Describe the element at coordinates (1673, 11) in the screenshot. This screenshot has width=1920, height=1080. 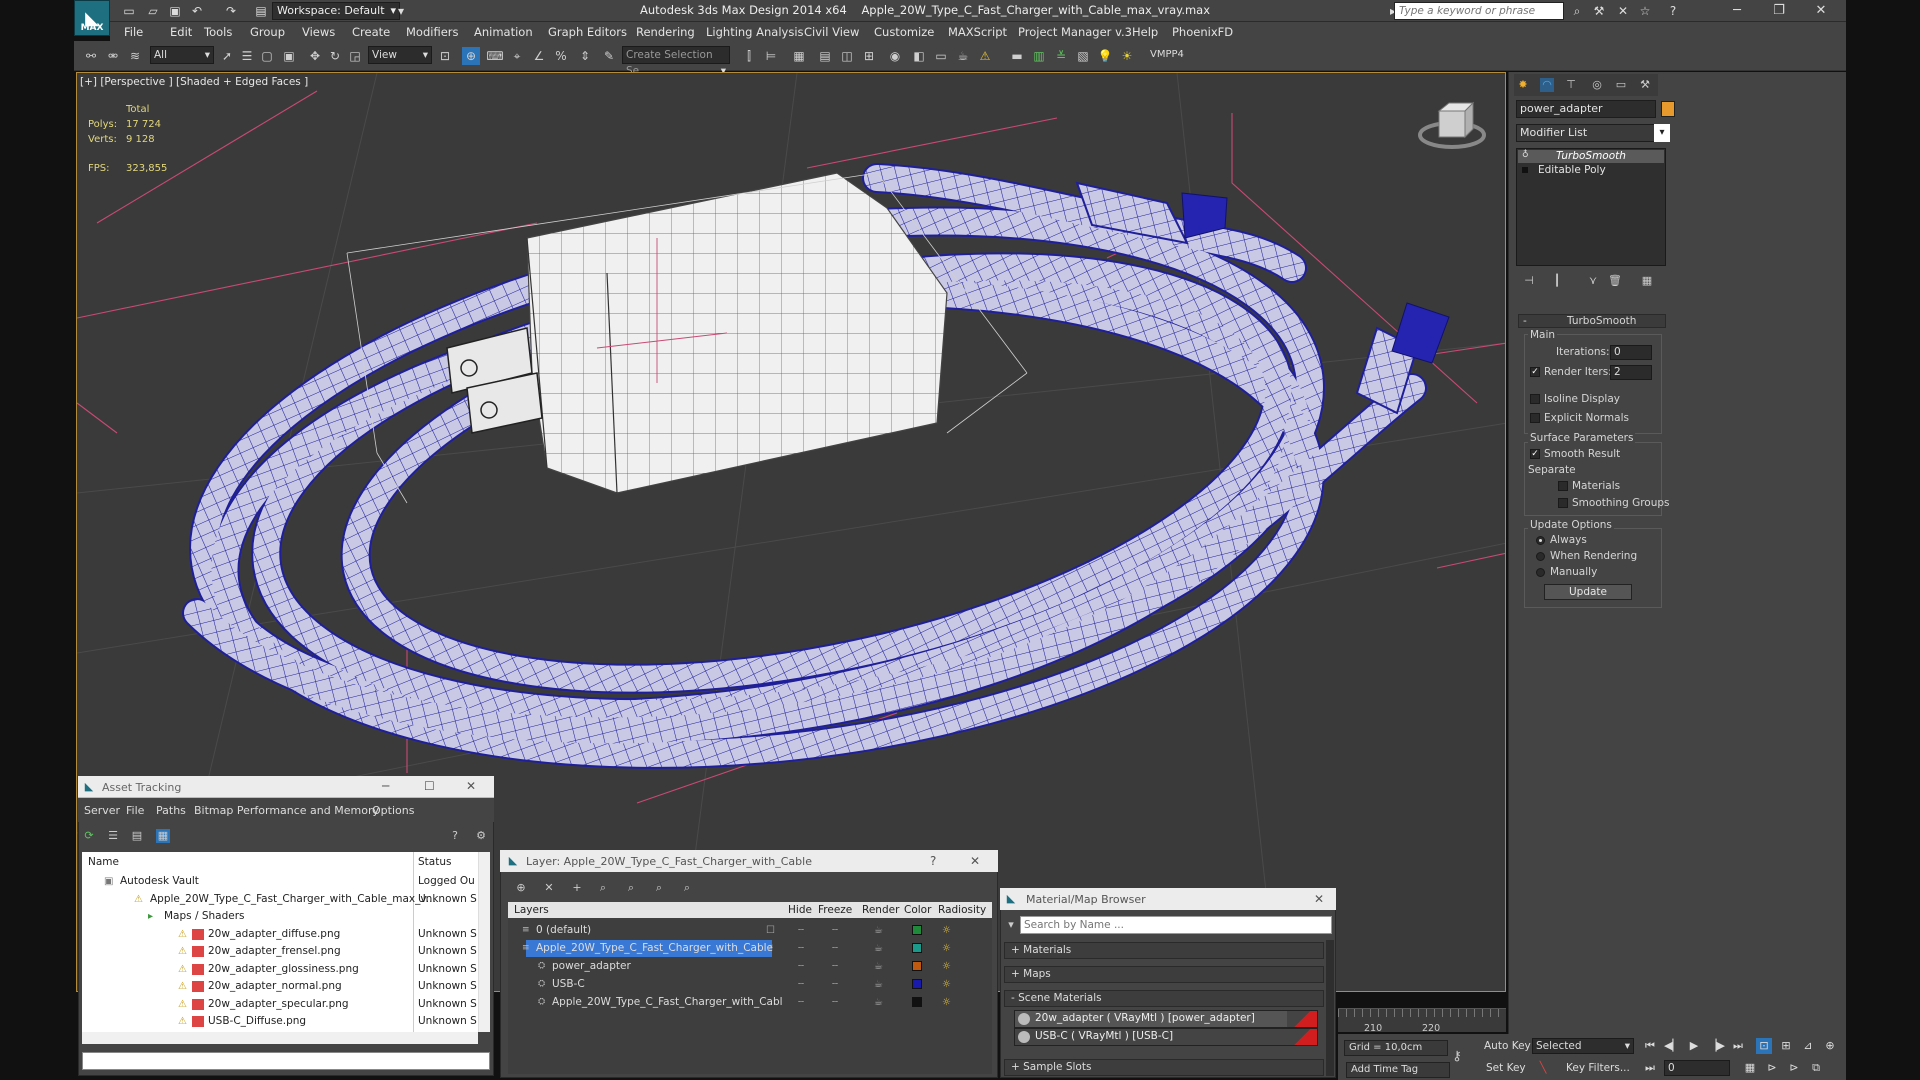
I see `help-icon: ?` at that location.